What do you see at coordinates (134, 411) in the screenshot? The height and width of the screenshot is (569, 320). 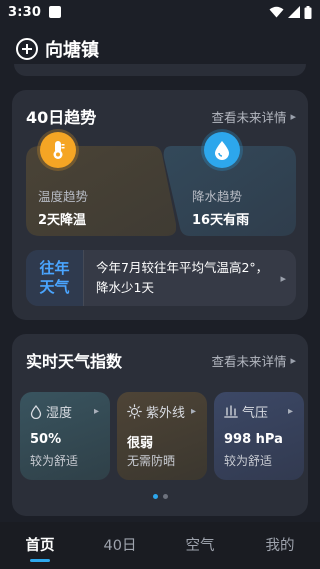 I see `sun-icon` at bounding box center [134, 411].